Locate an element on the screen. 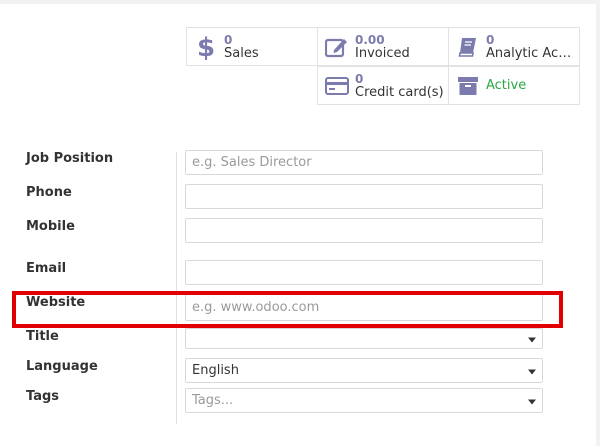 The height and width of the screenshot is (446, 600). active-toggle-button: Active is located at coordinates (514, 85).